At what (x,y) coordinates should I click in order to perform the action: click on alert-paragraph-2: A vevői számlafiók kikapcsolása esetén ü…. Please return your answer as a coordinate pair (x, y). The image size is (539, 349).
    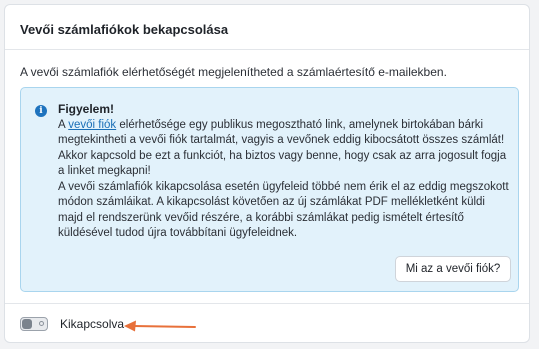
    Looking at the image, I should click on (283, 210).